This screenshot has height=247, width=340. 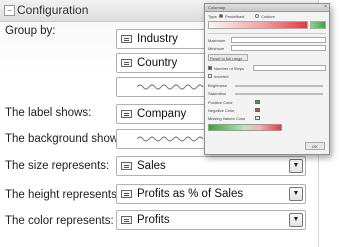 What do you see at coordinates (216, 48) in the screenshot?
I see `minimum-label: Minimum` at bounding box center [216, 48].